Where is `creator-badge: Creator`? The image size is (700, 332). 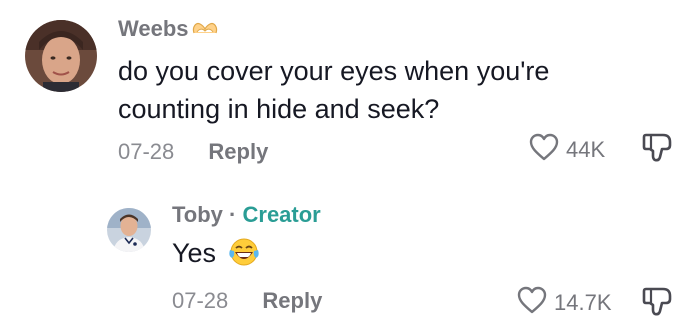
creator-badge: Creator is located at coordinates (281, 214).